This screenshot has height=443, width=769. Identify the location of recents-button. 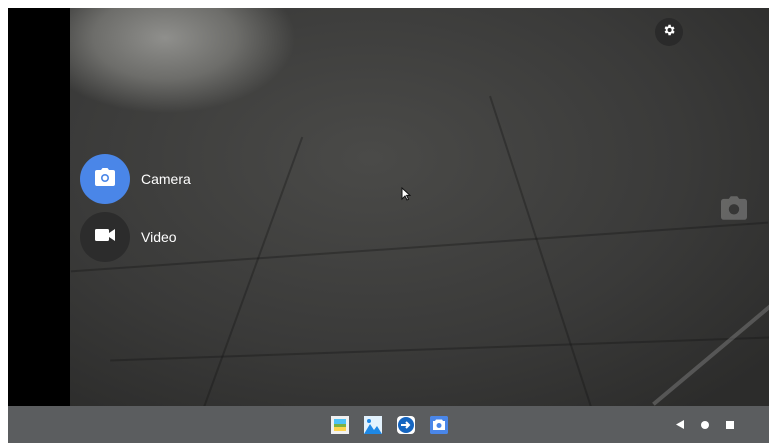
(730, 425).